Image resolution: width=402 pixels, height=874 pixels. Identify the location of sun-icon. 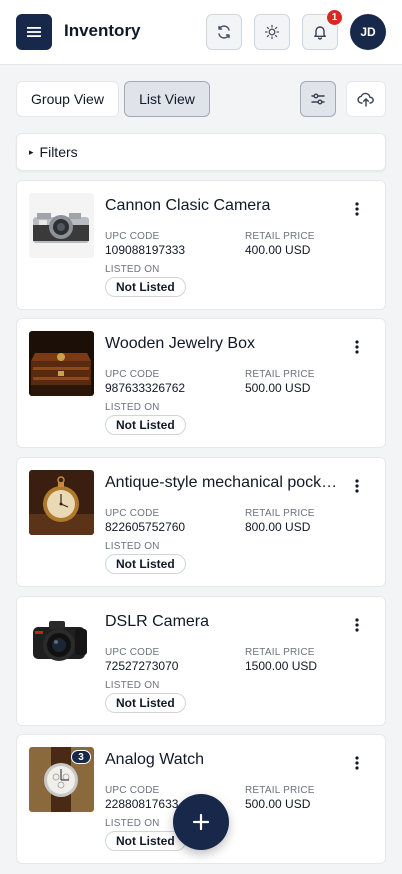
(272, 32).